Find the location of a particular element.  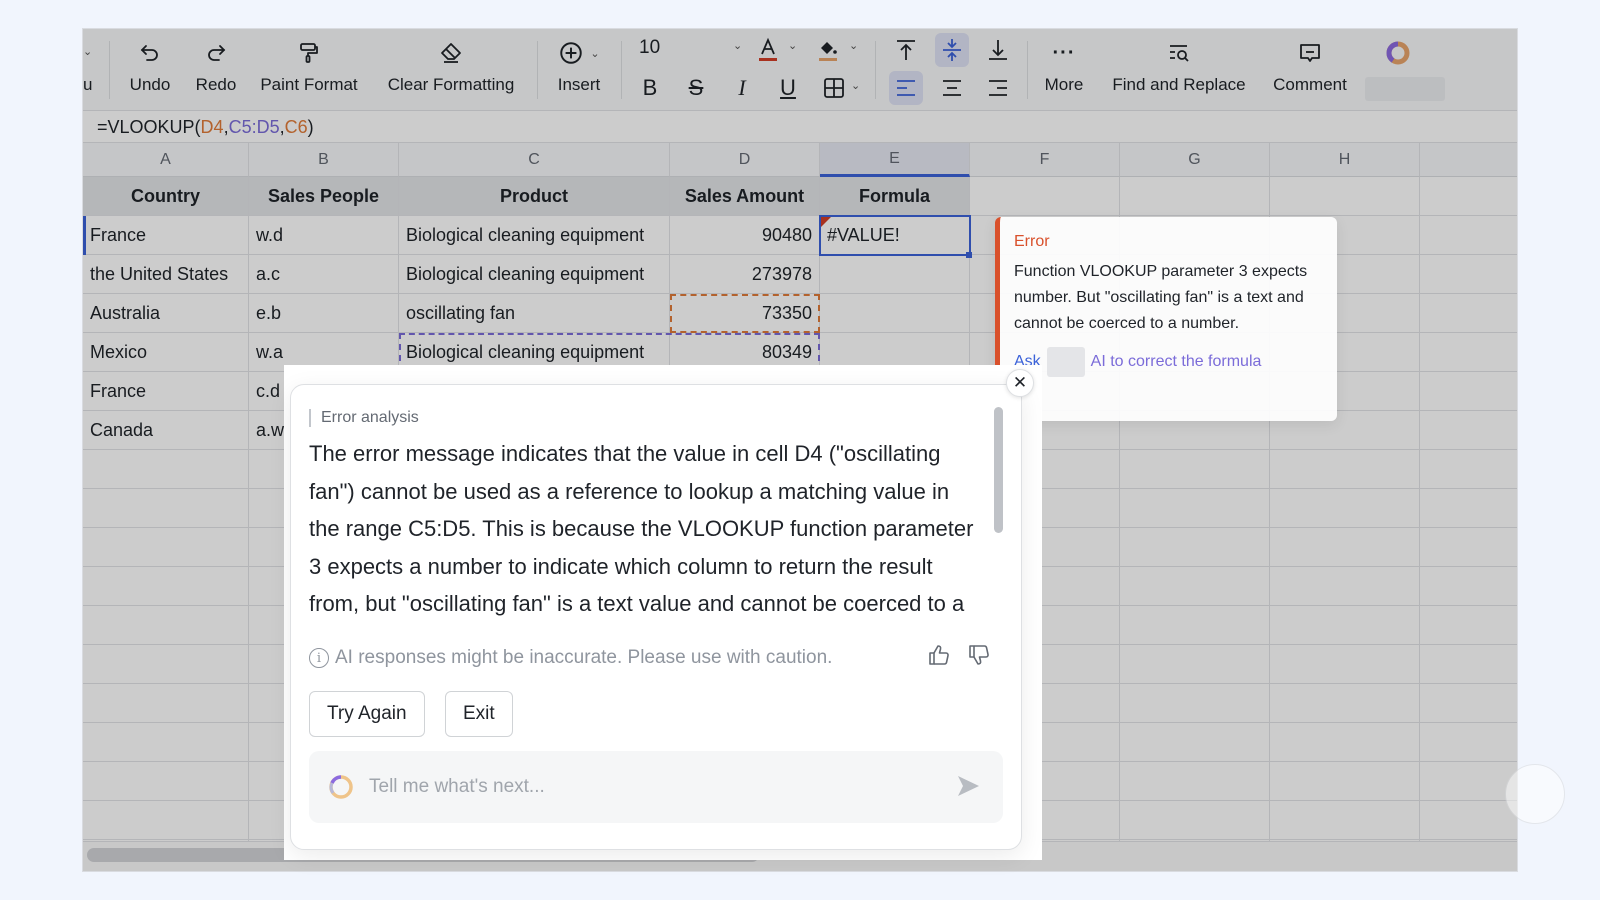

try-again-button: Try Again is located at coordinates (367, 714).